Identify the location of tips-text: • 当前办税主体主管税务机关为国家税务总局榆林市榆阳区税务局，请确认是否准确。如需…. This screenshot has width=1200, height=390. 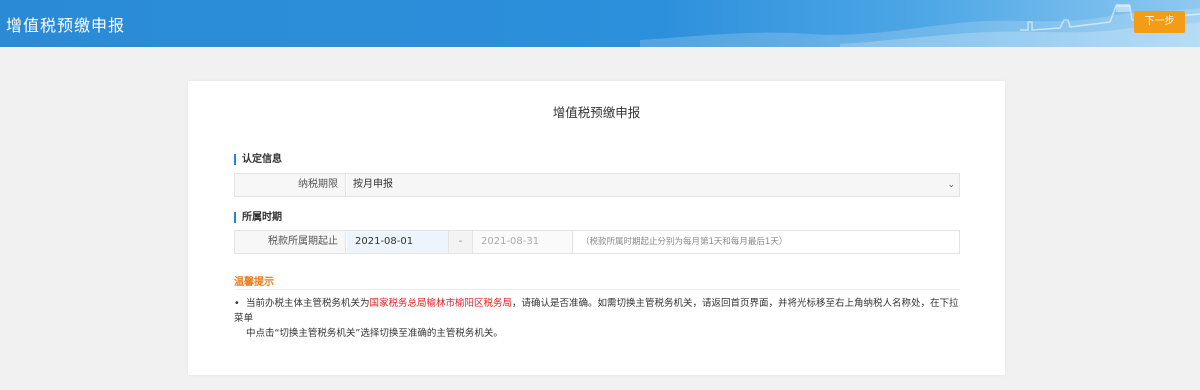
(599, 318).